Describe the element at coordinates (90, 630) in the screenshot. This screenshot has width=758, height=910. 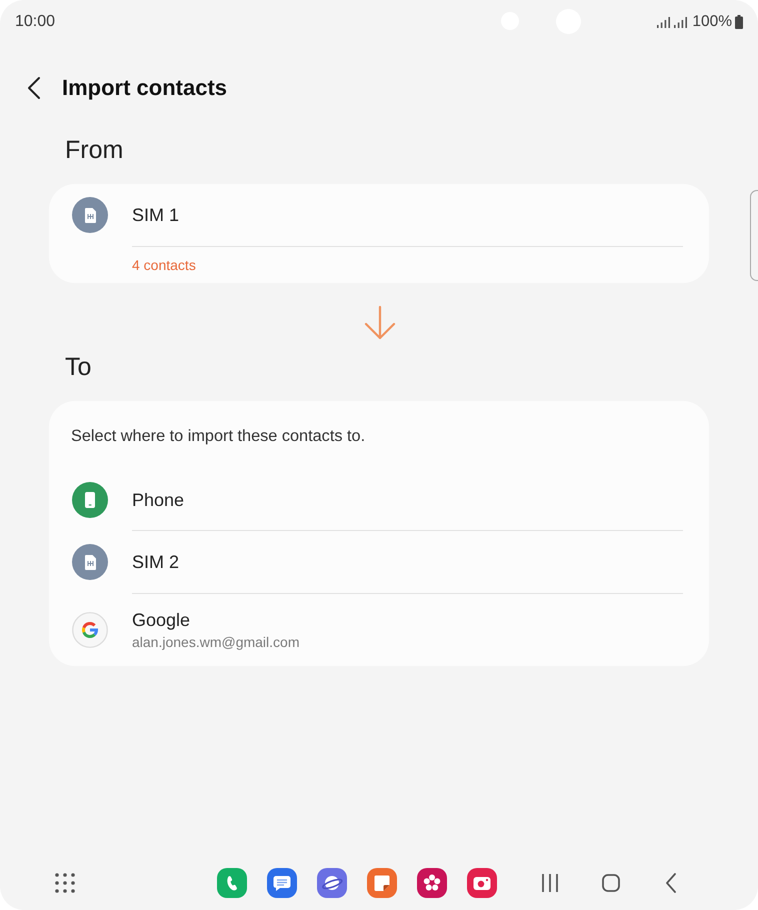
I see `google-logo-icon` at that location.